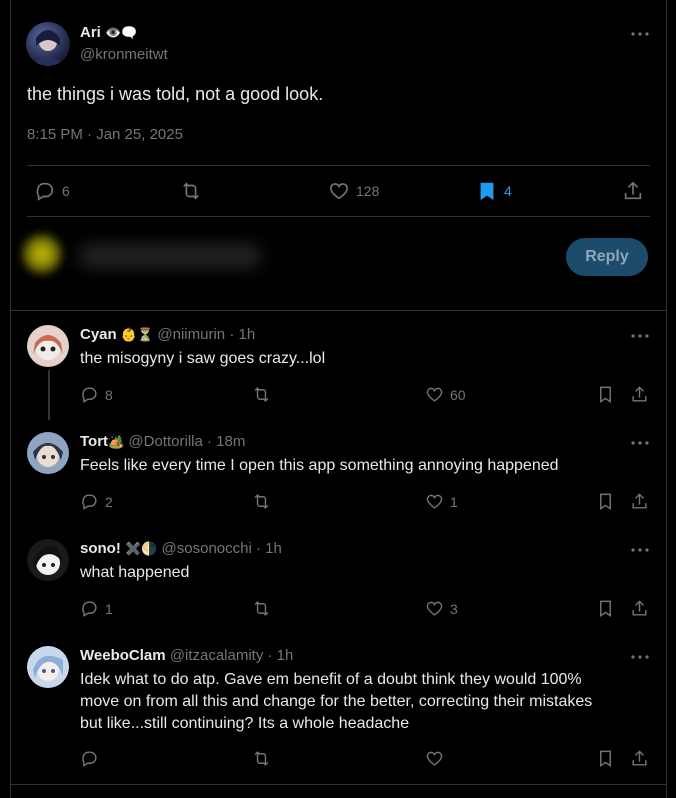 The image size is (676, 798). Describe the element at coordinates (487, 191) in the screenshot. I see `bookmark-filled-icon` at that location.